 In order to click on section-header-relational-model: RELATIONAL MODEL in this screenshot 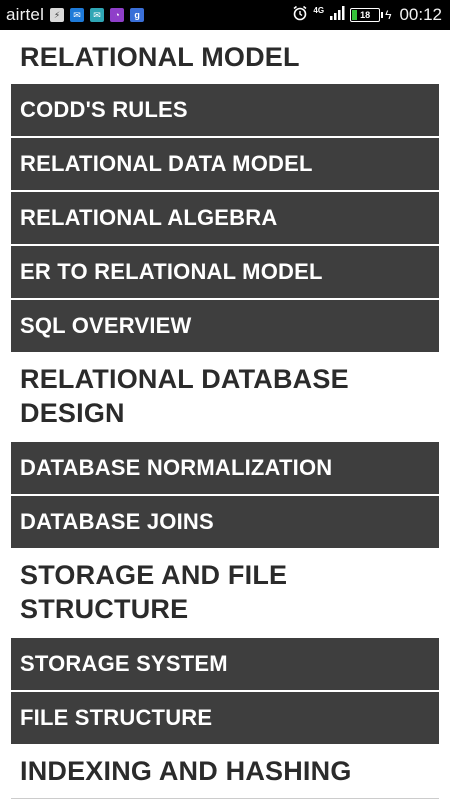, I will do `click(160, 57)`.